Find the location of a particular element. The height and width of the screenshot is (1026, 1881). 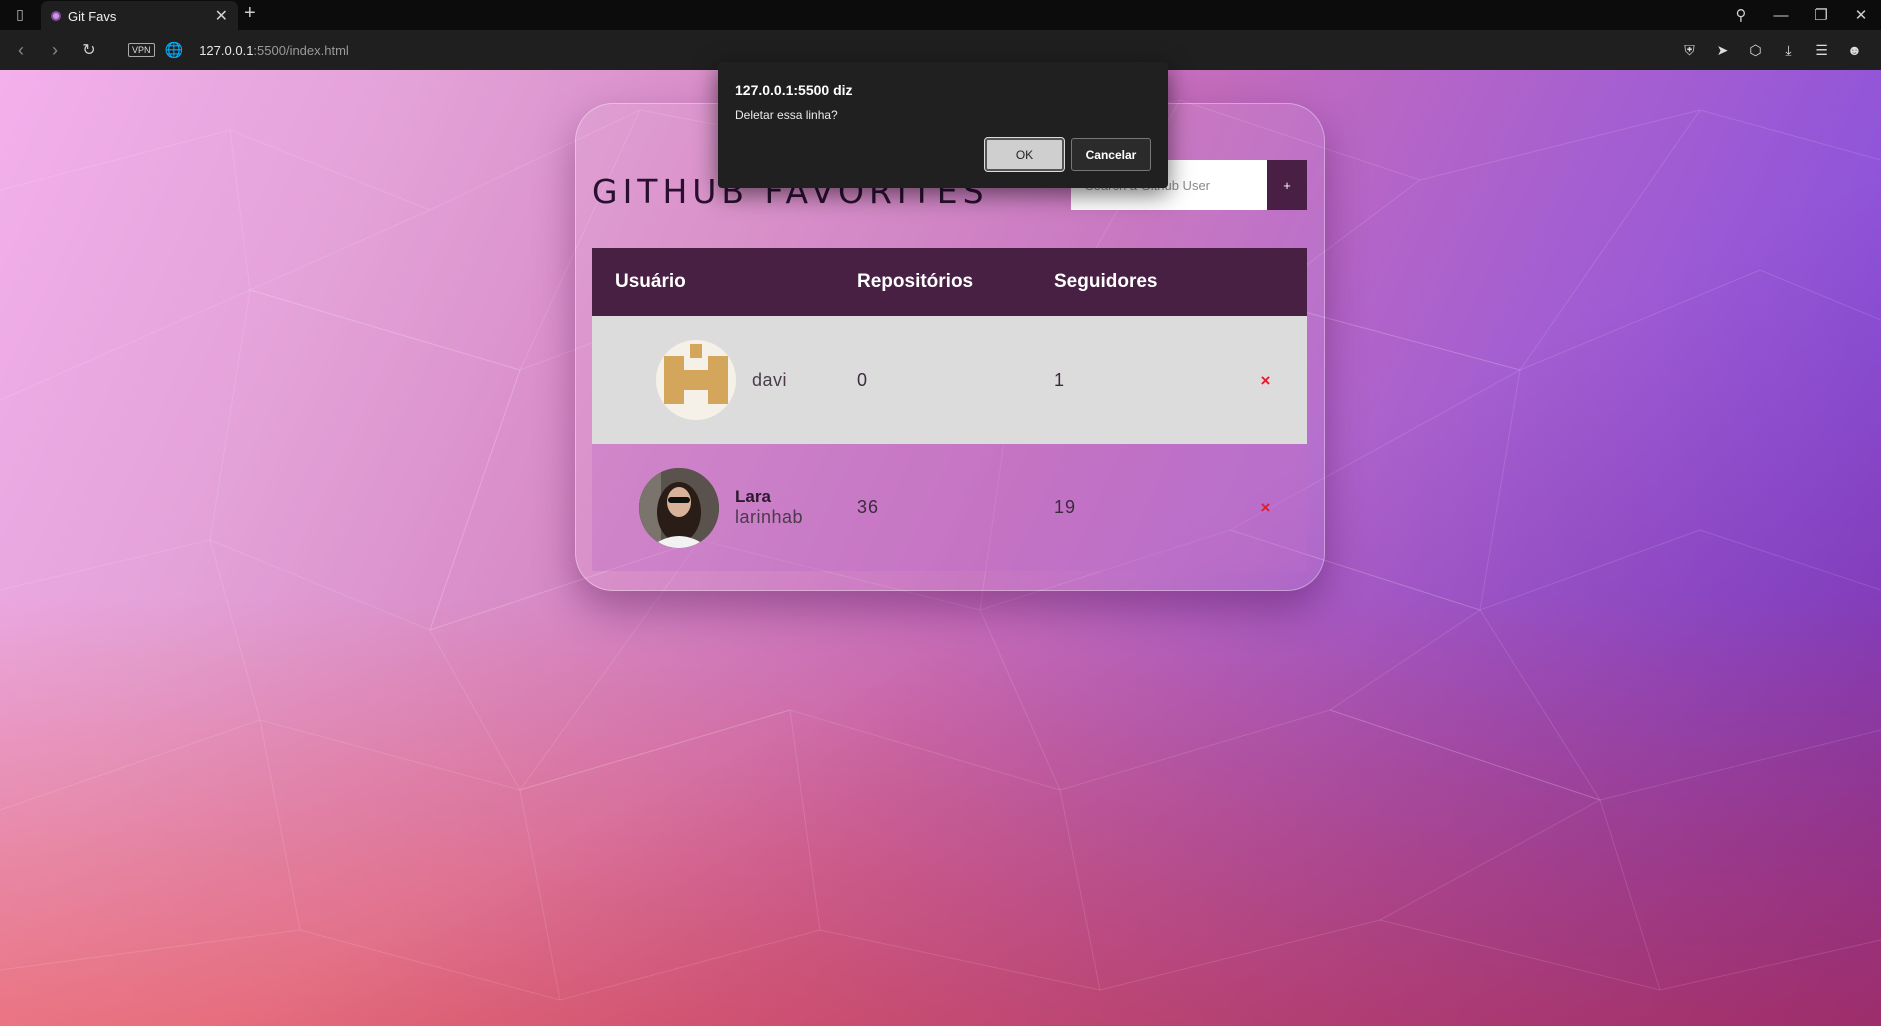

table-header: Usuário Repositórios Seguidores is located at coordinates (949, 282).